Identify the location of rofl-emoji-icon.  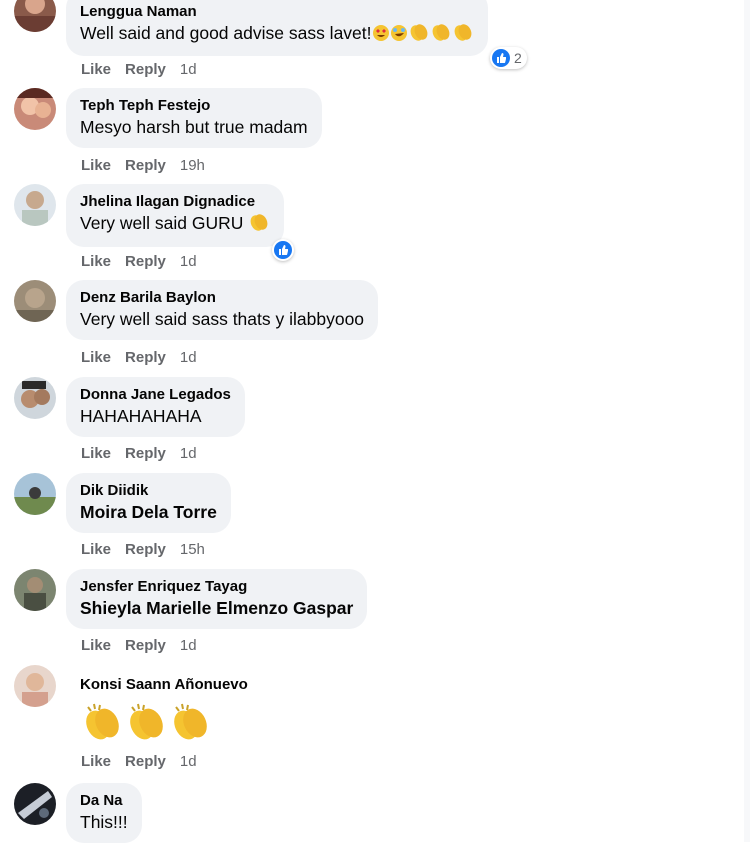
(399, 36).